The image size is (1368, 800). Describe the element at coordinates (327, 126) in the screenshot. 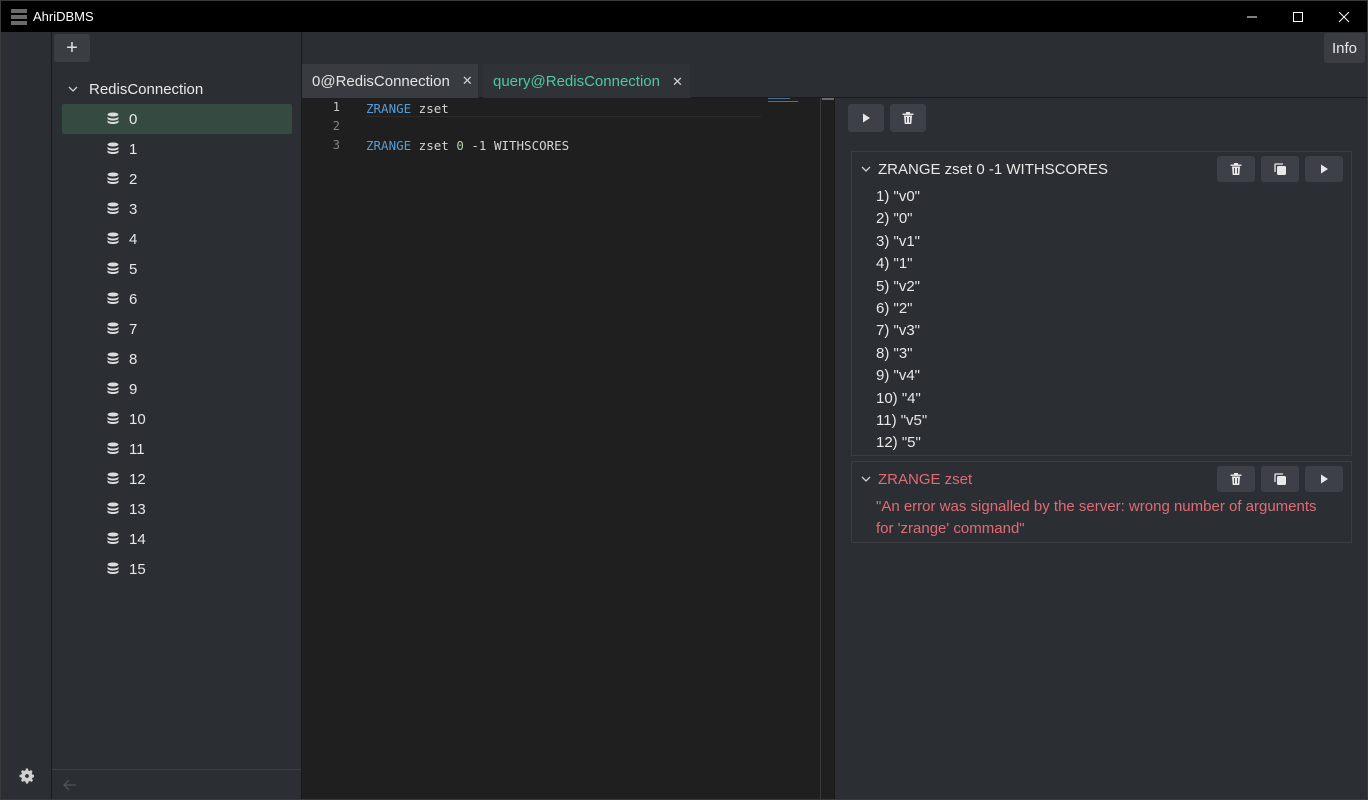

I see `line-number-gutter: 1 2 3` at that location.